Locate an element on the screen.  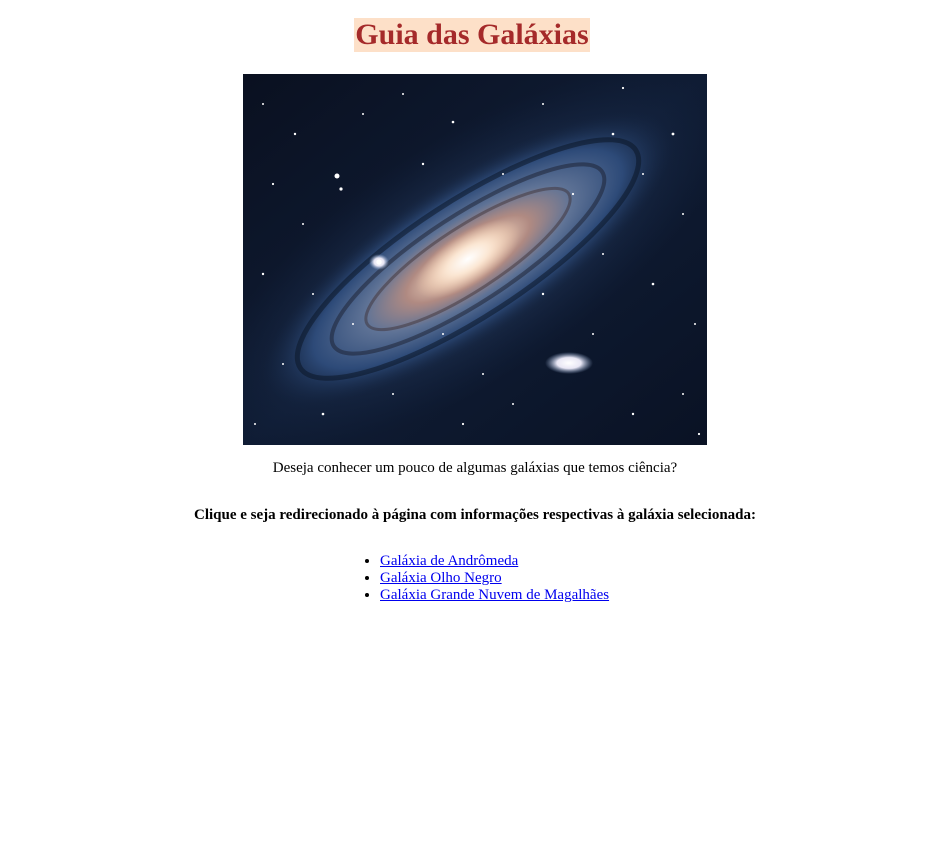
title-container: Guia das Galáxias is located at coordinates (472, 35).